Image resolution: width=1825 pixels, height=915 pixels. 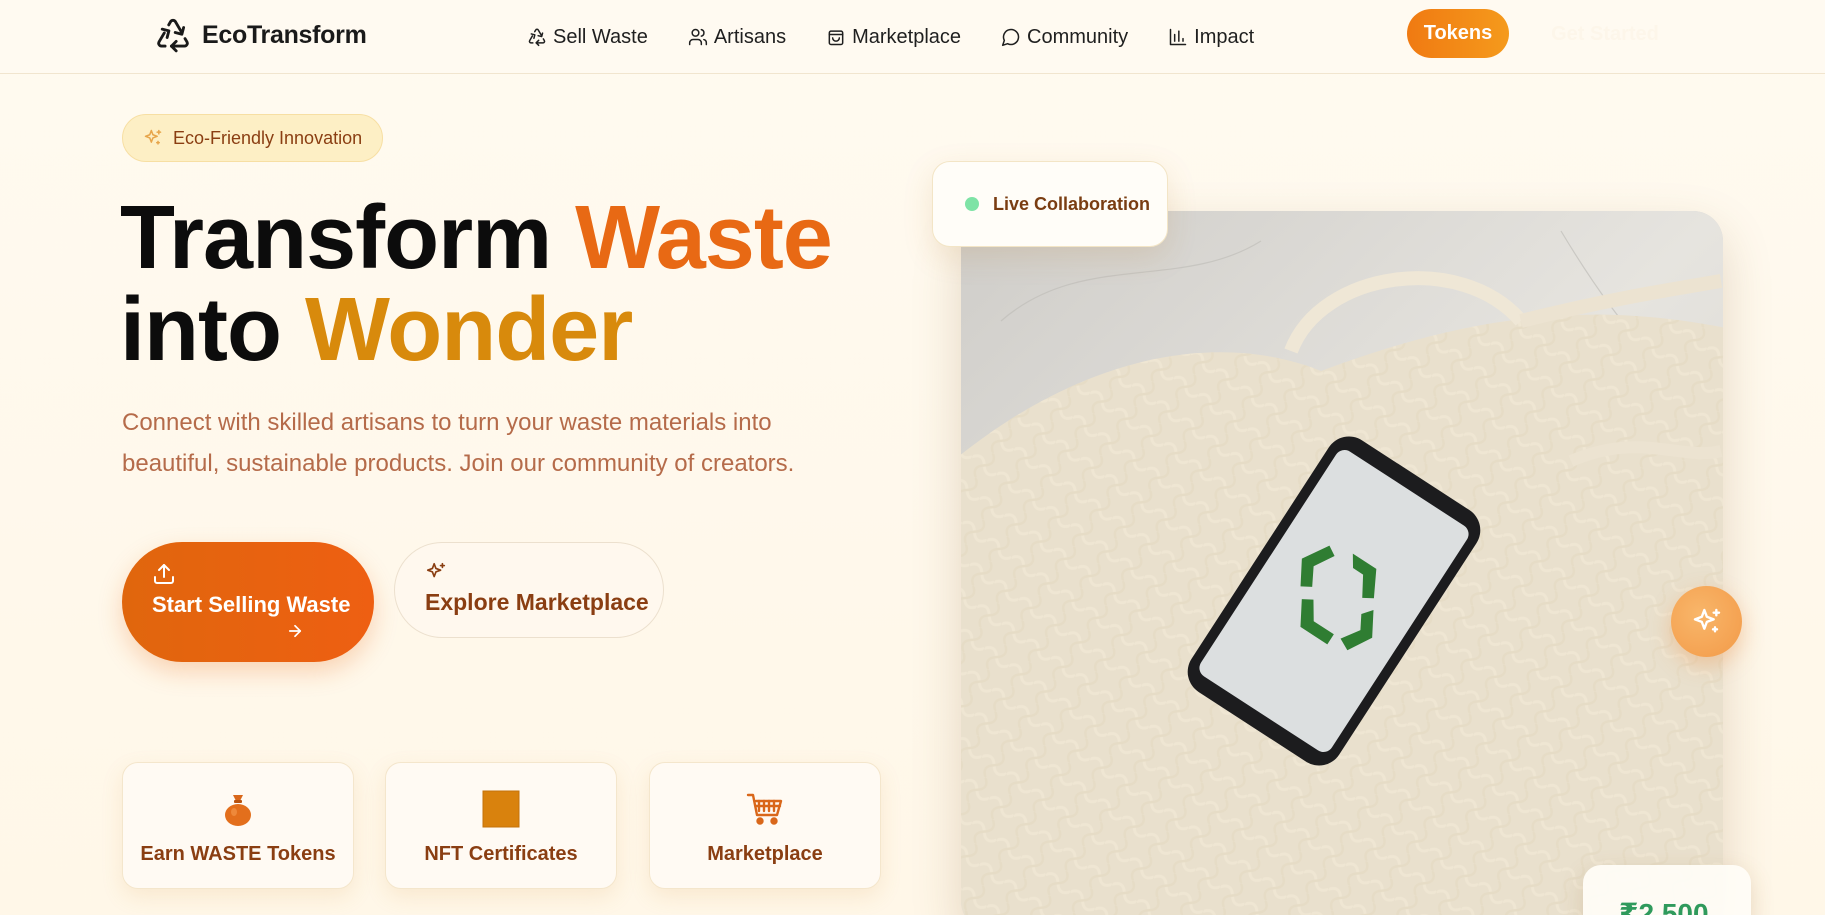 What do you see at coordinates (238, 854) in the screenshot?
I see `feature-label: Earn WASTE Tokens` at bounding box center [238, 854].